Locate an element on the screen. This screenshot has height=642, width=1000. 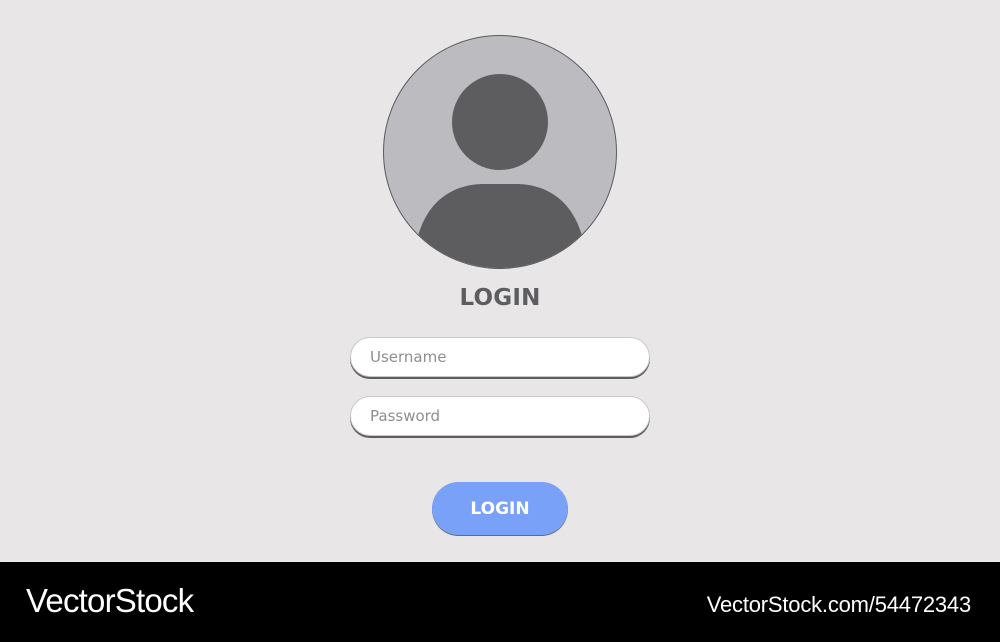
footer-image-id: VectorStock.com/54472343 is located at coordinates (838, 604).